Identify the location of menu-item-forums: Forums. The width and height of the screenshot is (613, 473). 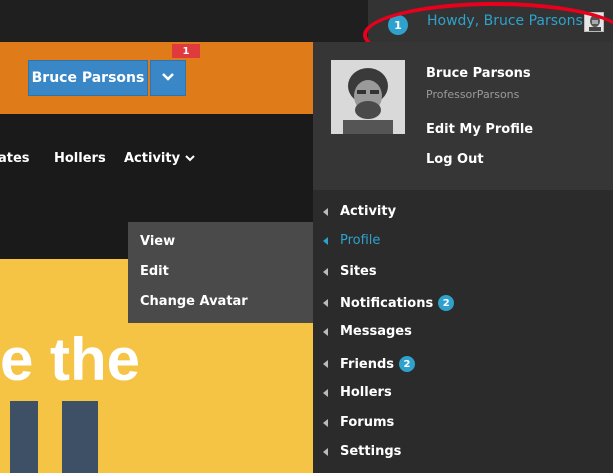
(358, 422).